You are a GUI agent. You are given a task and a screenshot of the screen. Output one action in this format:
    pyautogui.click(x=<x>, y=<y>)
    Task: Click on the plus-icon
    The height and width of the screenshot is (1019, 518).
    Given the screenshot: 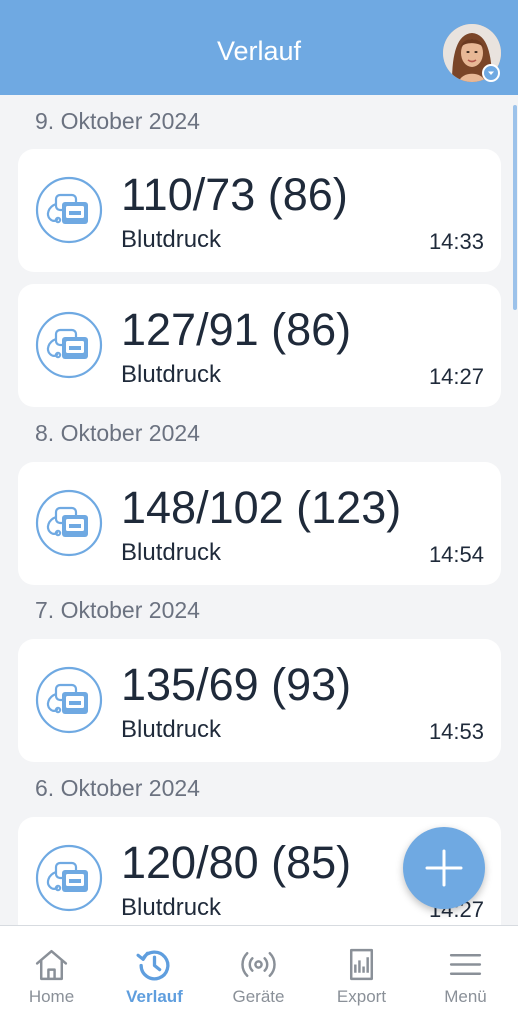 What is the action you would take?
    pyautogui.click(x=444, y=868)
    